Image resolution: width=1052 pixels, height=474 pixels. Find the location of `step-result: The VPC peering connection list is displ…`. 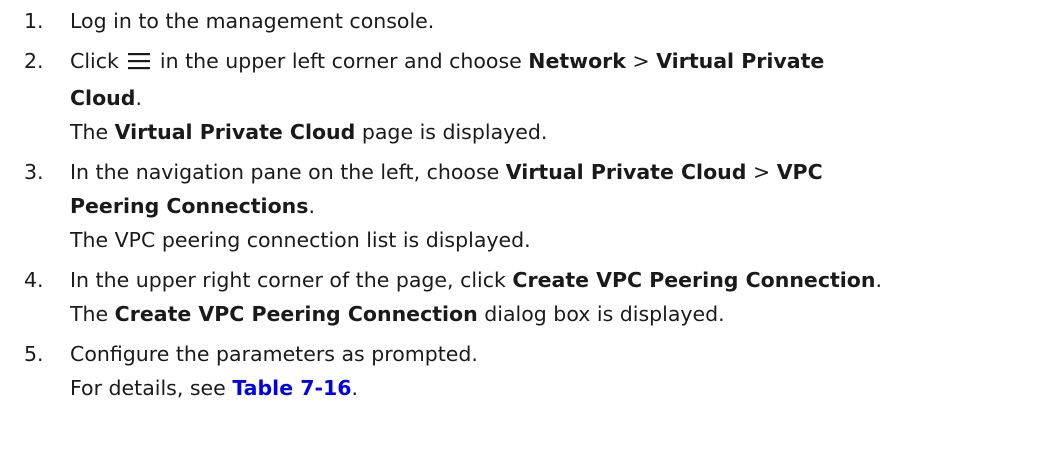

step-result: The VPC peering connection list is displ… is located at coordinates (300, 240).